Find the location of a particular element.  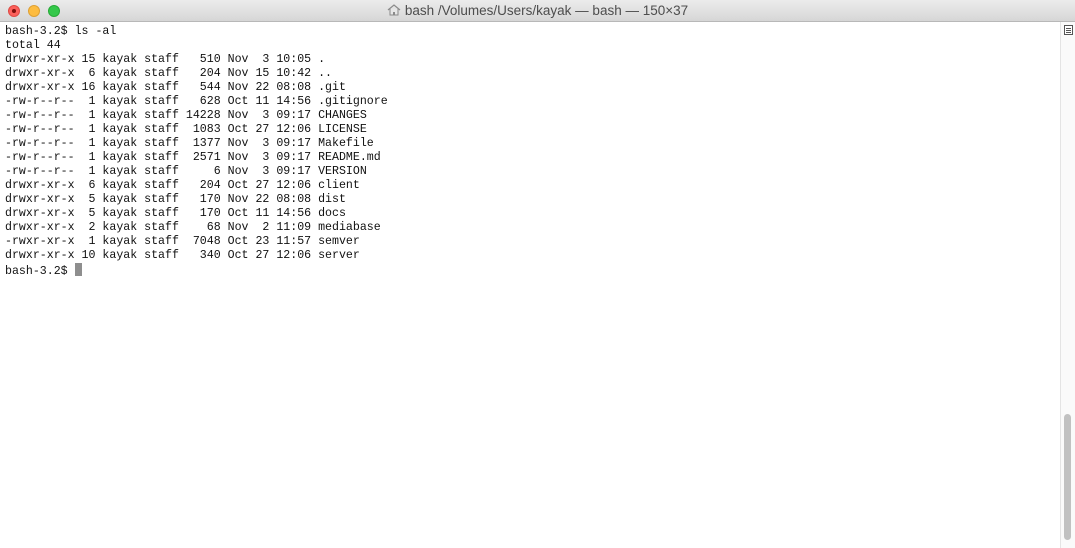

scrollbar-thumb is located at coordinates (1067, 477).